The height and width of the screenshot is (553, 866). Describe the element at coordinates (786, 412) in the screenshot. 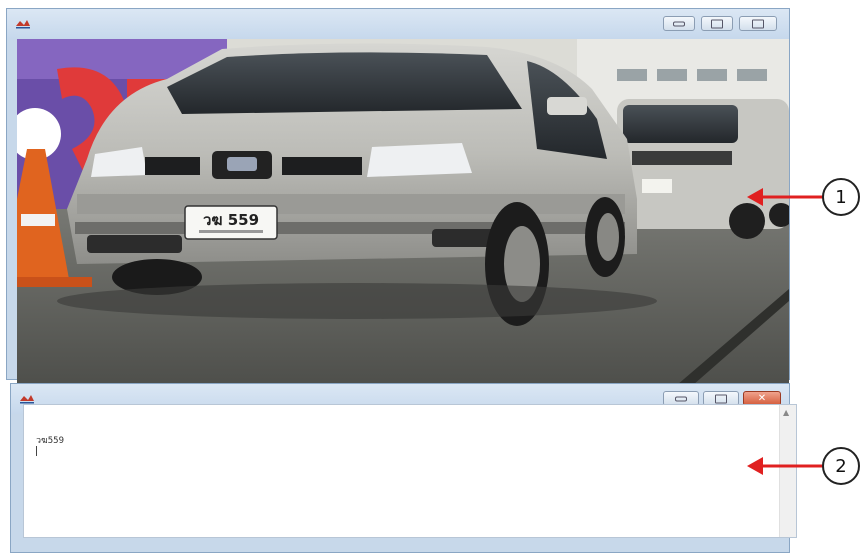

I see `scroll-up-icon: ▲` at that location.